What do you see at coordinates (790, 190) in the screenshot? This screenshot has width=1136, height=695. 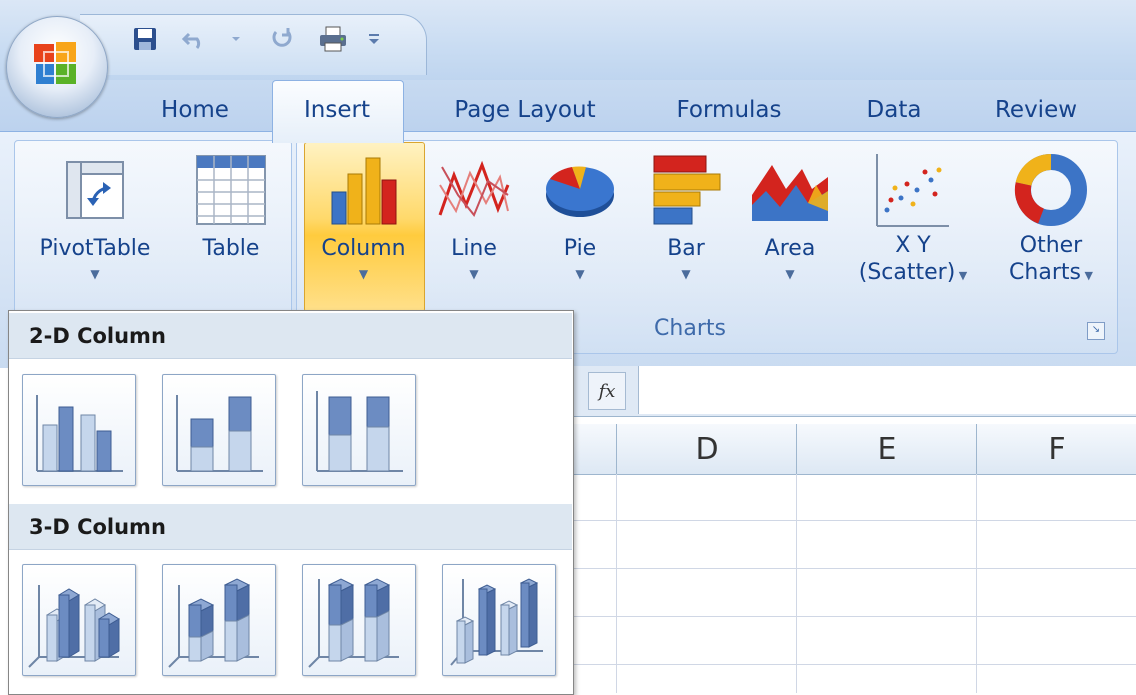 I see `area-chart-icon` at bounding box center [790, 190].